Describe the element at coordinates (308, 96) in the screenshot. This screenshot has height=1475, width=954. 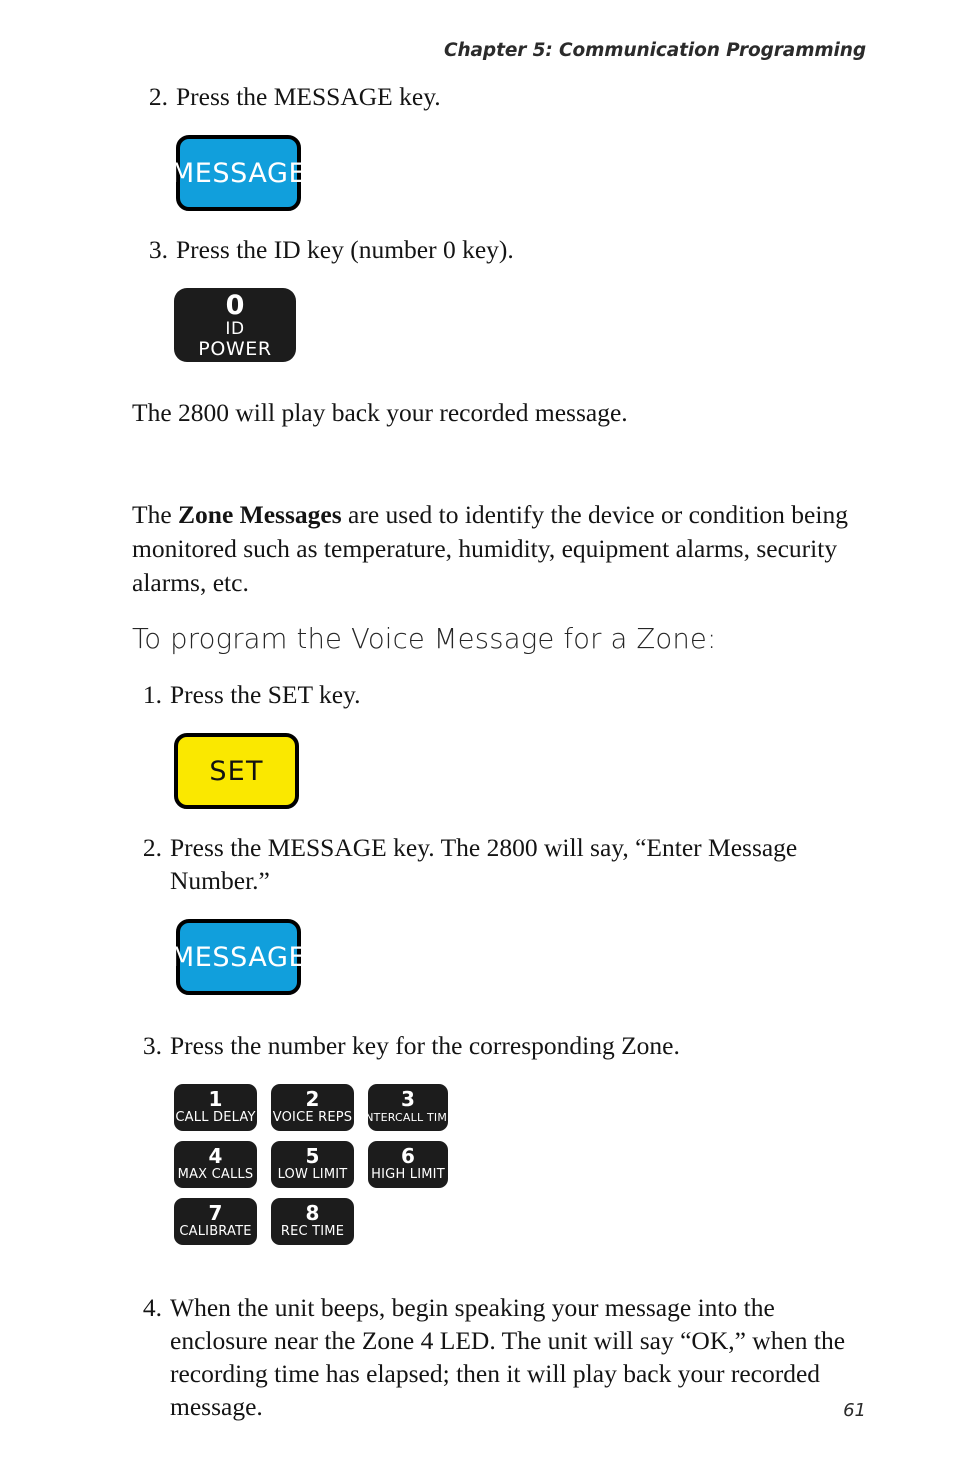
I see `step-text: Press the MESSAGE key.` at that location.